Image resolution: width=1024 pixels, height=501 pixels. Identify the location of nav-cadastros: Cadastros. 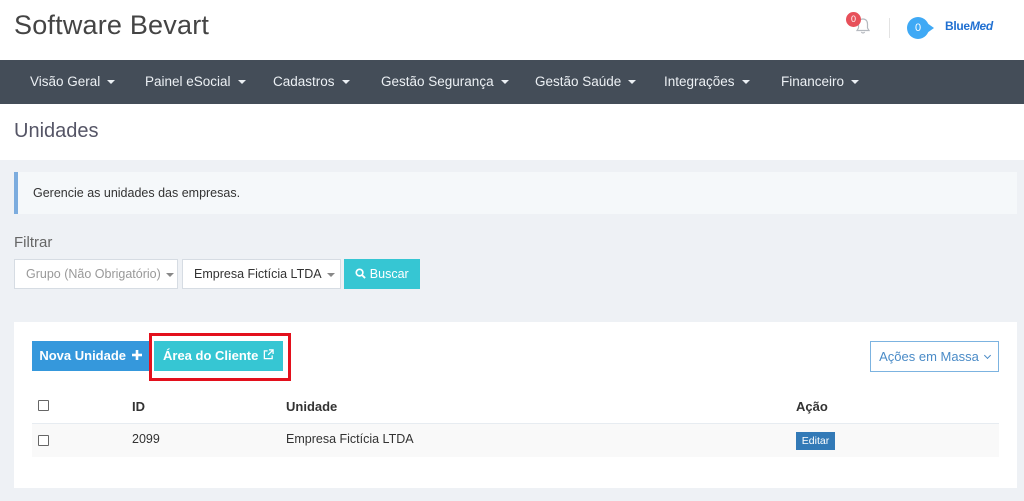
(311, 82).